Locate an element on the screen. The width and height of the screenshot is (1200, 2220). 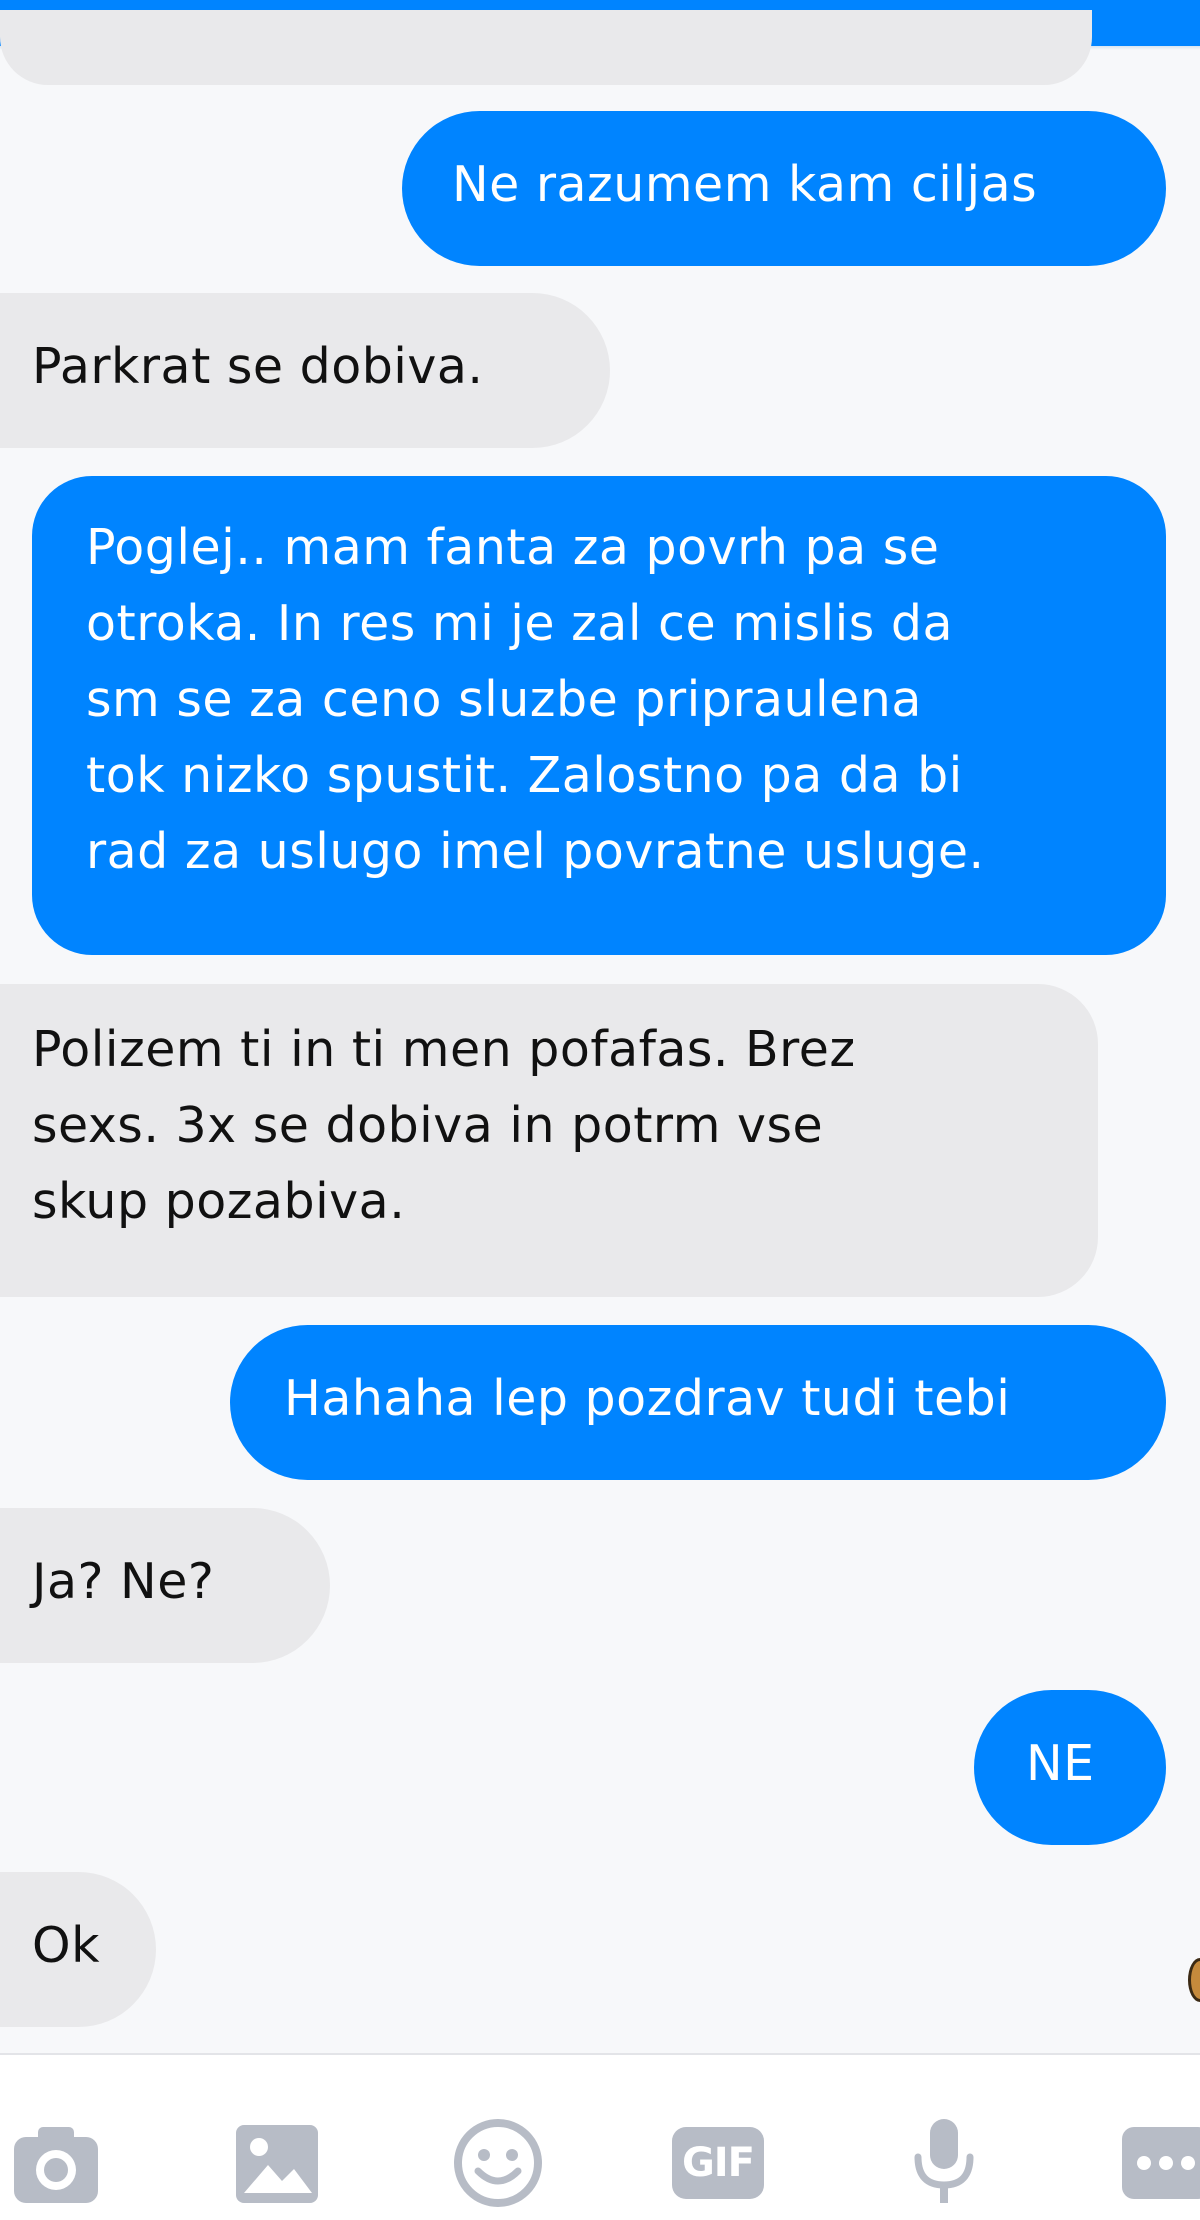
message-text: otroka. In res mi je zal ce mislis da is located at coordinates (520, 623).